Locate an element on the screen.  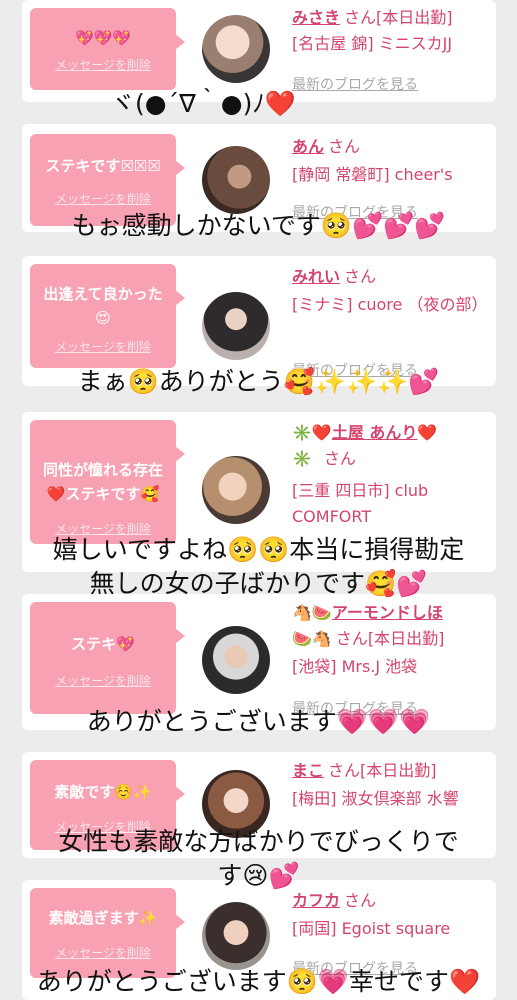
overlay-caption: す😢💕 is located at coordinates (258, 875).